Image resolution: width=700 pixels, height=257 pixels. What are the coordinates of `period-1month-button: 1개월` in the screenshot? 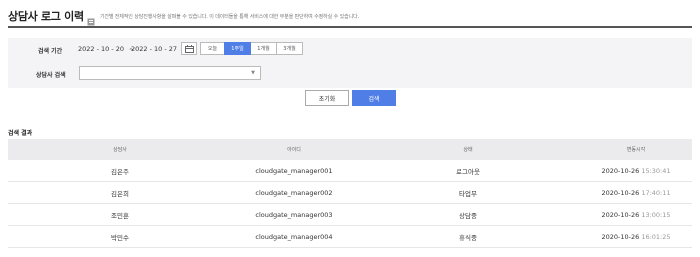 It's located at (263, 48).